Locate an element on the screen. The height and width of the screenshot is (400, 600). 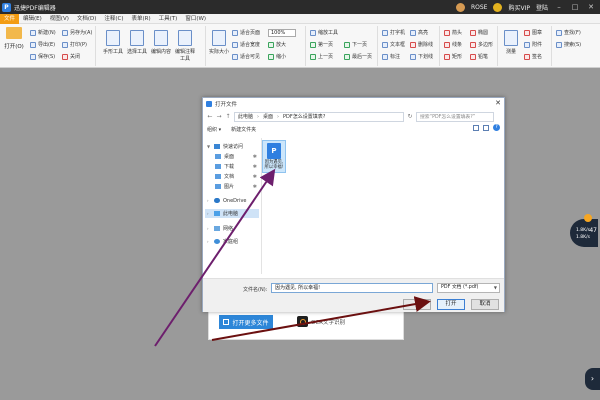
star-icon is located at coordinates (217, 146).